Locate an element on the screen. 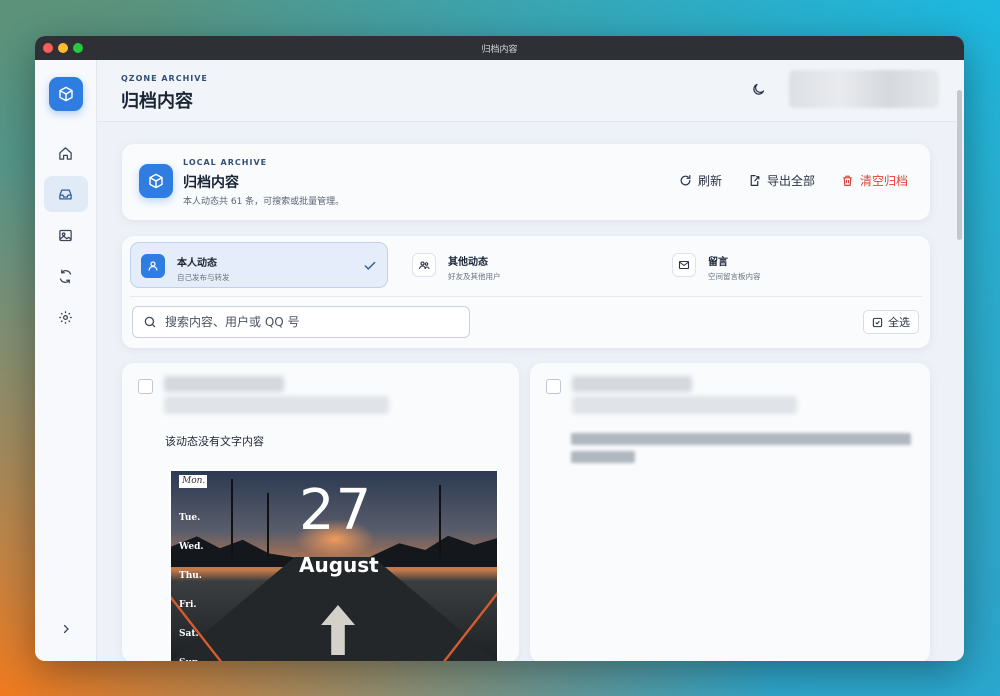 Image resolution: width=1000 pixels, height=696 pixels. image-weekday-badge: Mon. is located at coordinates (193, 481).